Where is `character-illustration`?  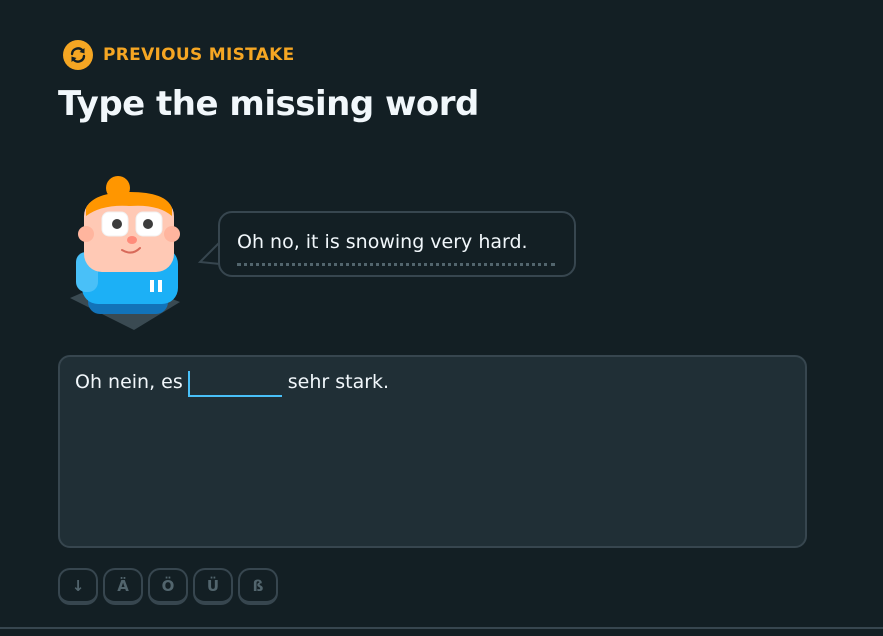 character-illustration is located at coordinates (128, 258).